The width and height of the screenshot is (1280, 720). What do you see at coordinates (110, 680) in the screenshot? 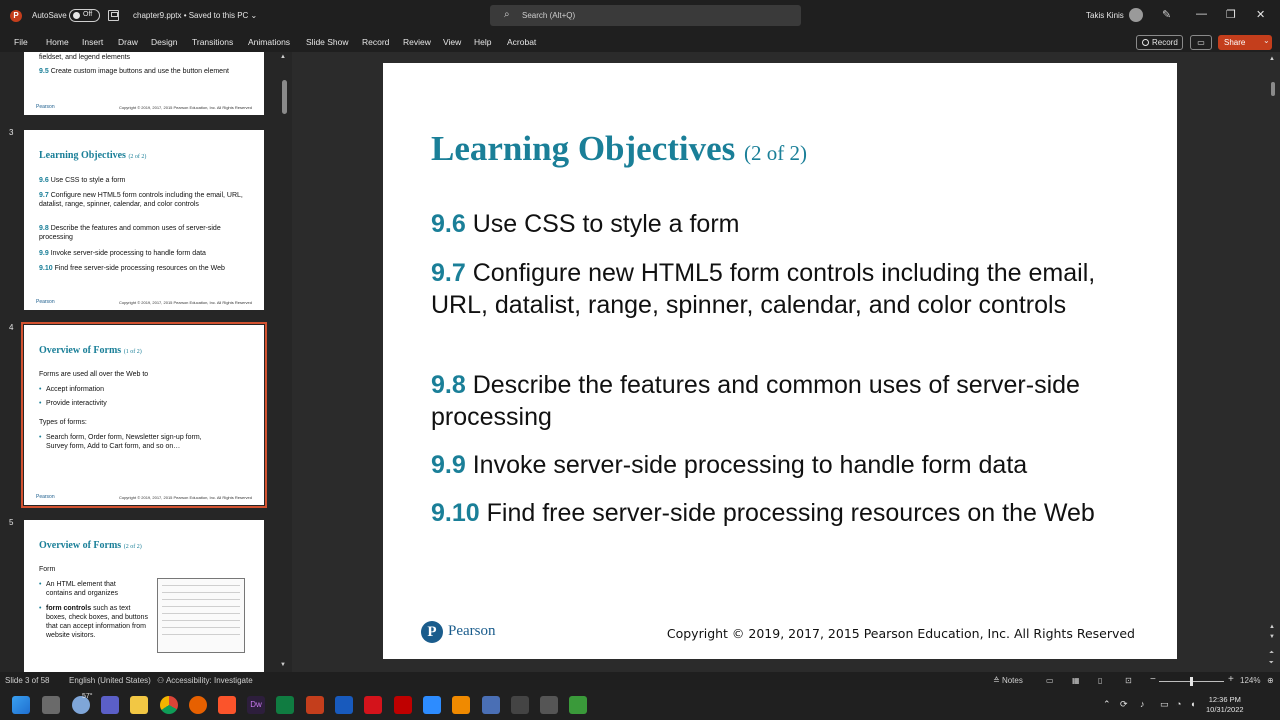
I see `language: English (United States)` at bounding box center [110, 680].